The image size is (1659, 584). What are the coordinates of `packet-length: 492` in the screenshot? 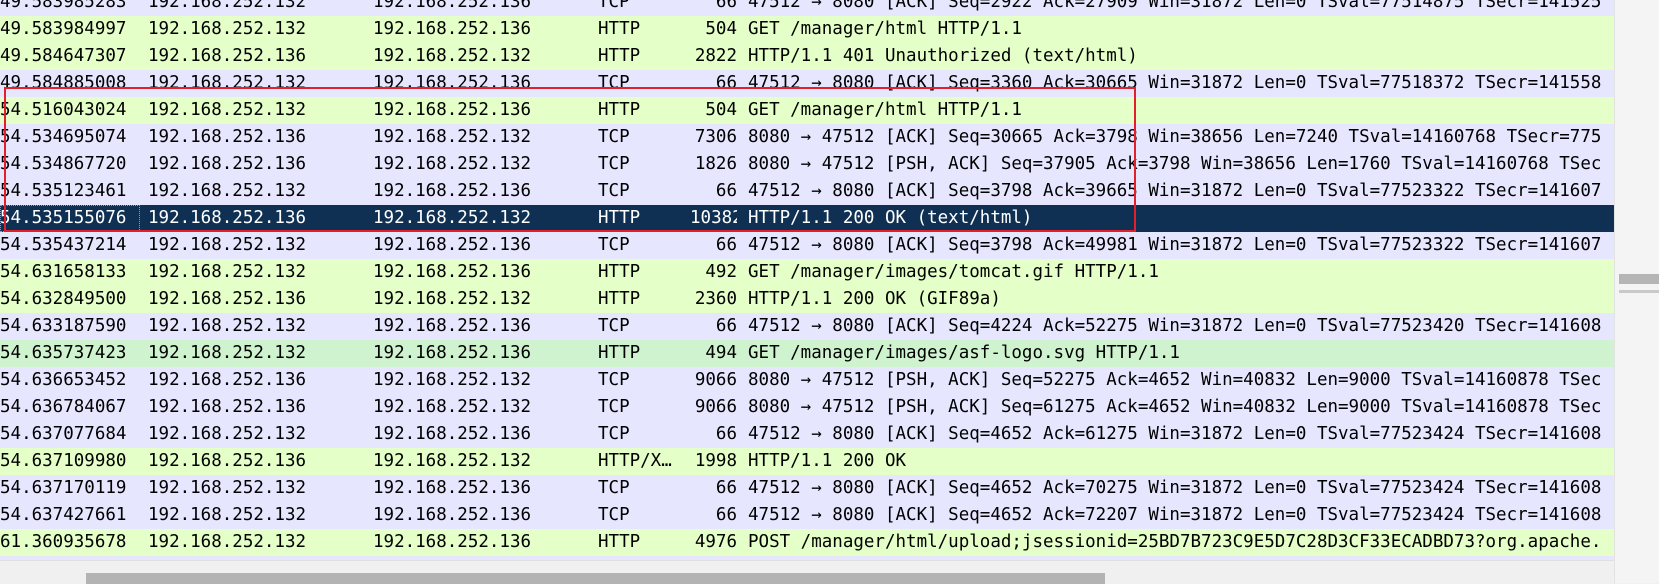 It's located at (721, 272).